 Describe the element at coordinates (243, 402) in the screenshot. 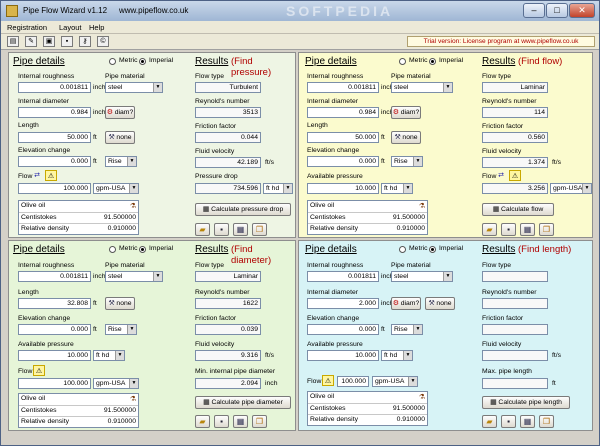

I see `calculate-pipe-diameter-button: ▦ Calculate pipe diameter` at that location.